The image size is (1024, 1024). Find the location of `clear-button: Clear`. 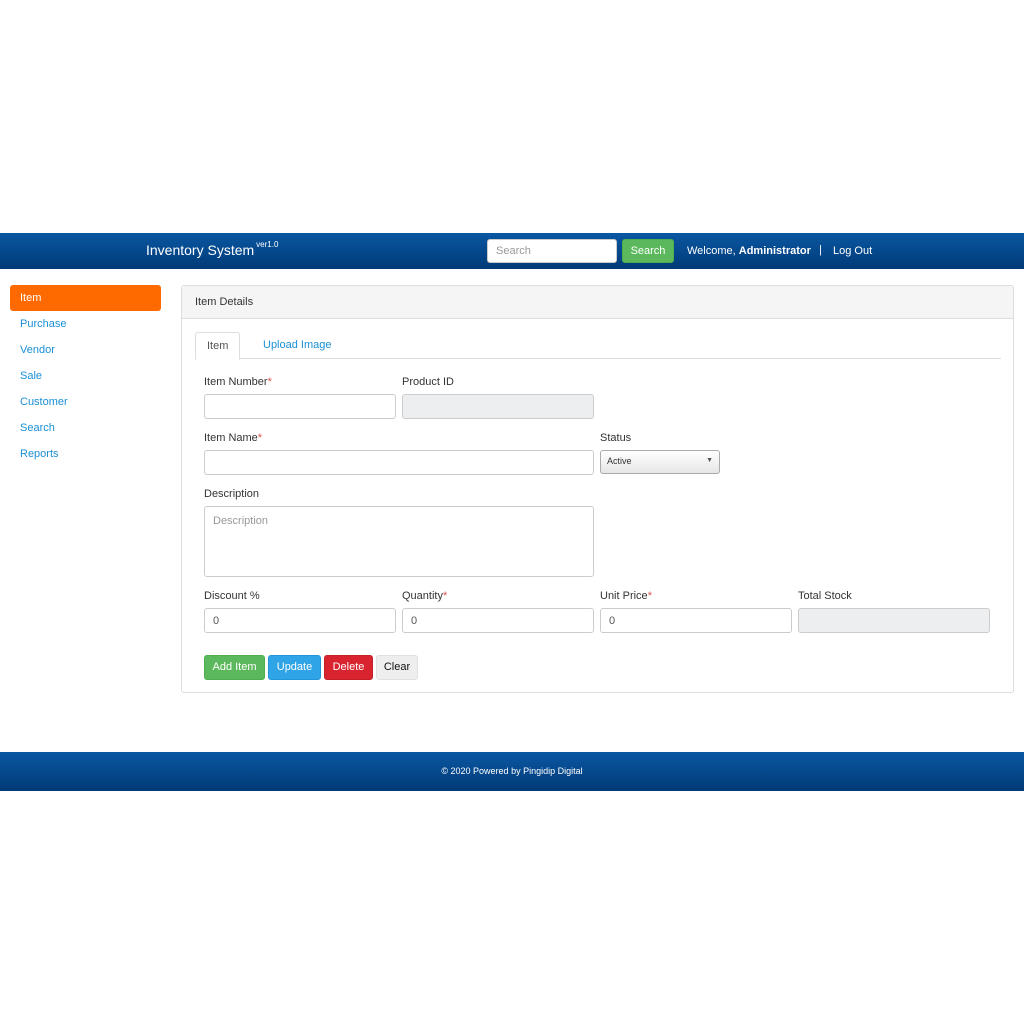

clear-button: Clear is located at coordinates (397, 667).